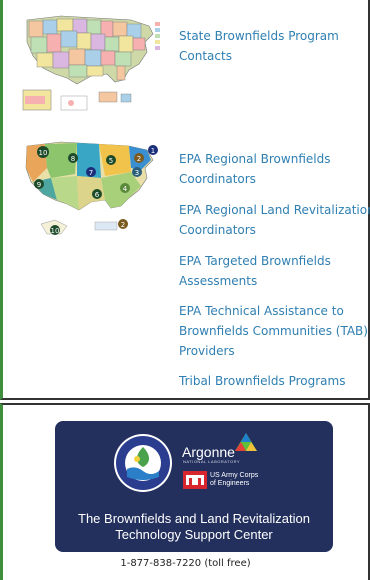  What do you see at coordinates (230, 483) in the screenshot?
I see `usace-line: of Engineers` at bounding box center [230, 483].